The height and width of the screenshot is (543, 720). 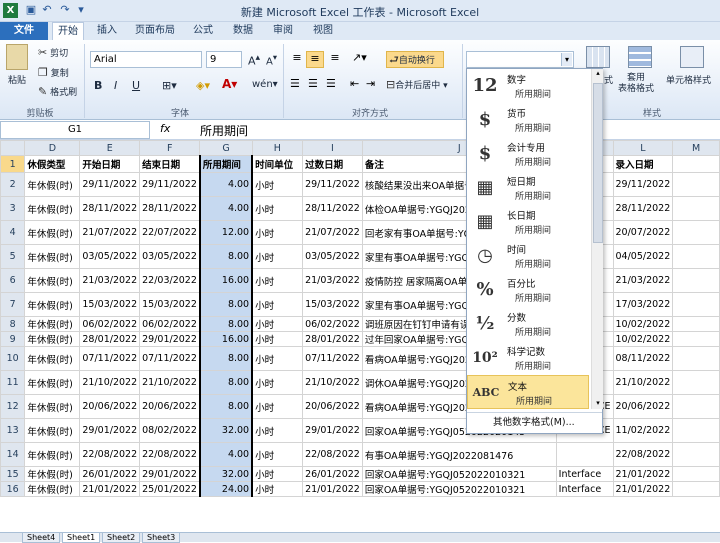 I want to click on tab-page-layout: 页面布局, so click(x=155, y=31).